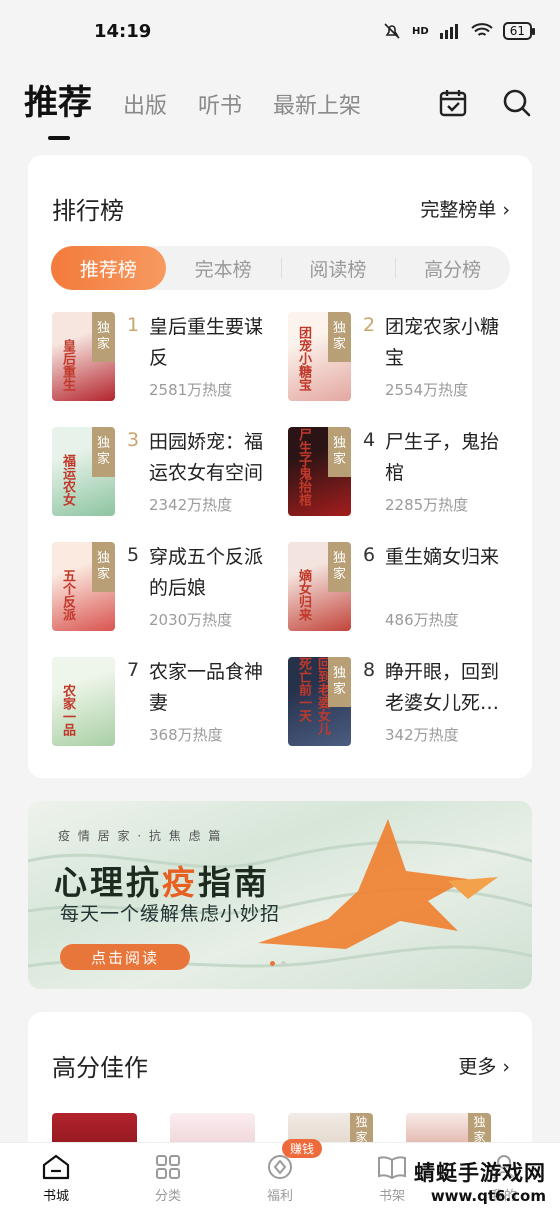  Describe the element at coordinates (67, 595) in the screenshot. I see `cover-art-text: 五个反派` at that location.